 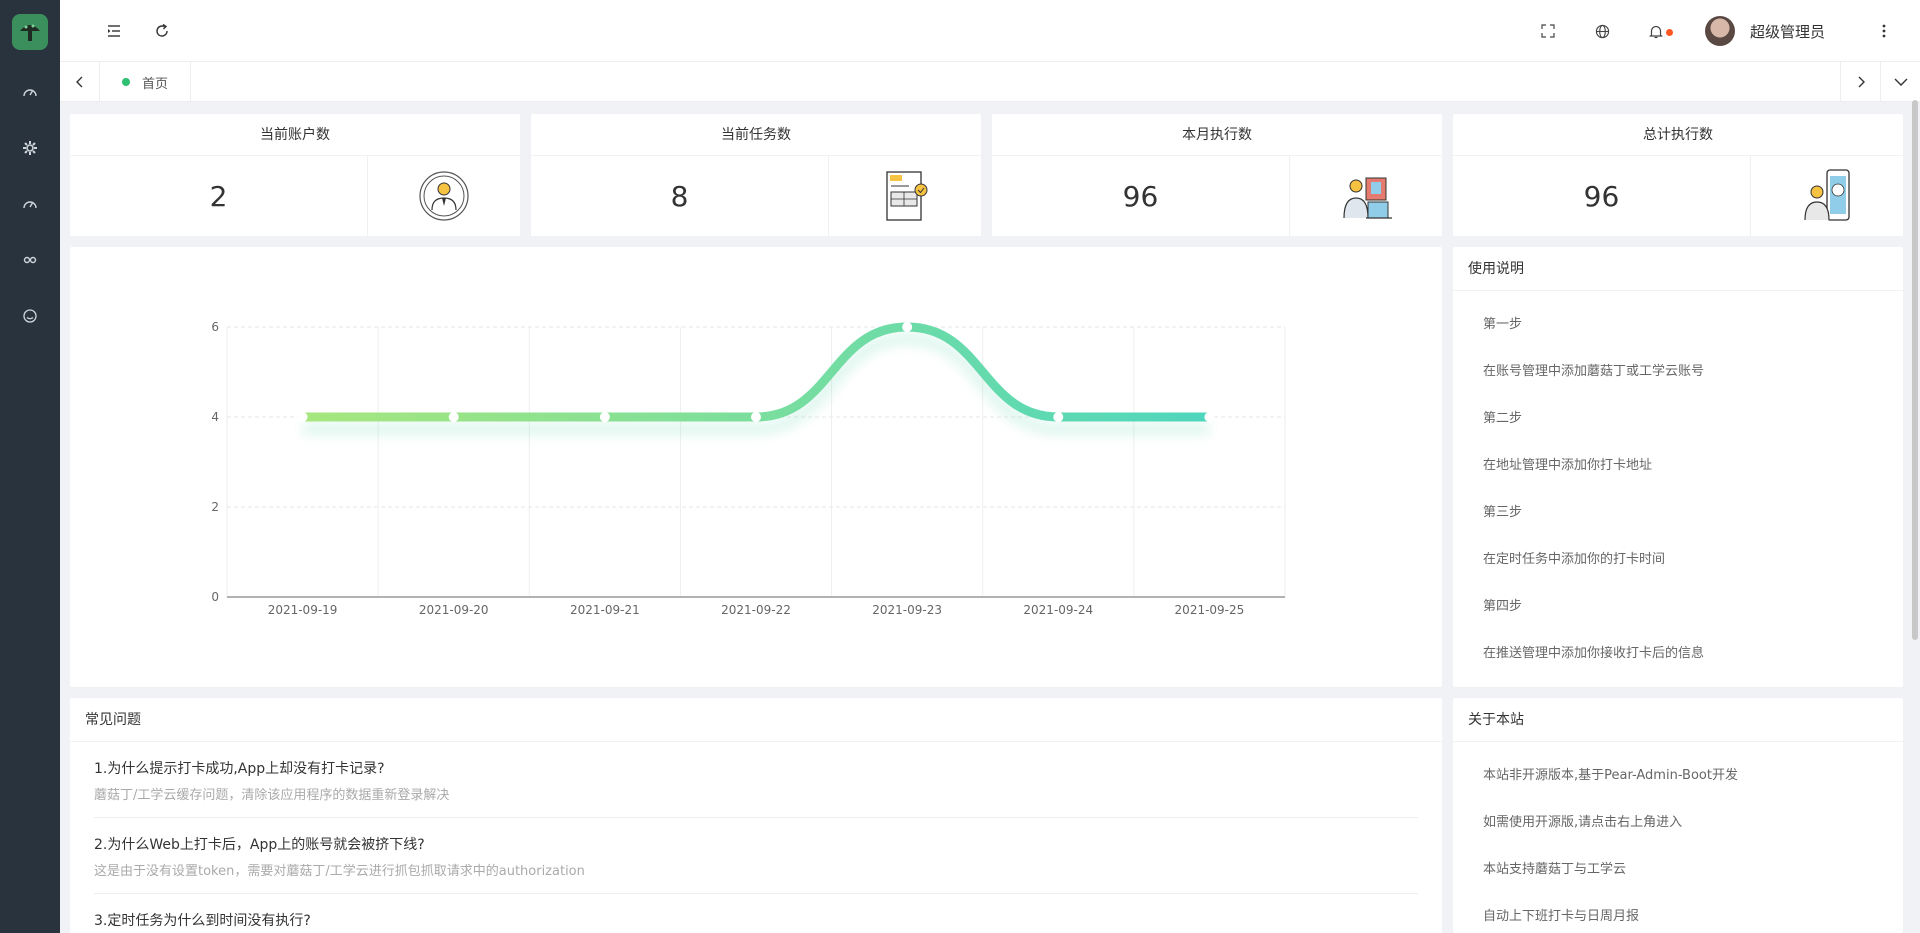 I want to click on dashboard-icon, so click(x=30, y=92).